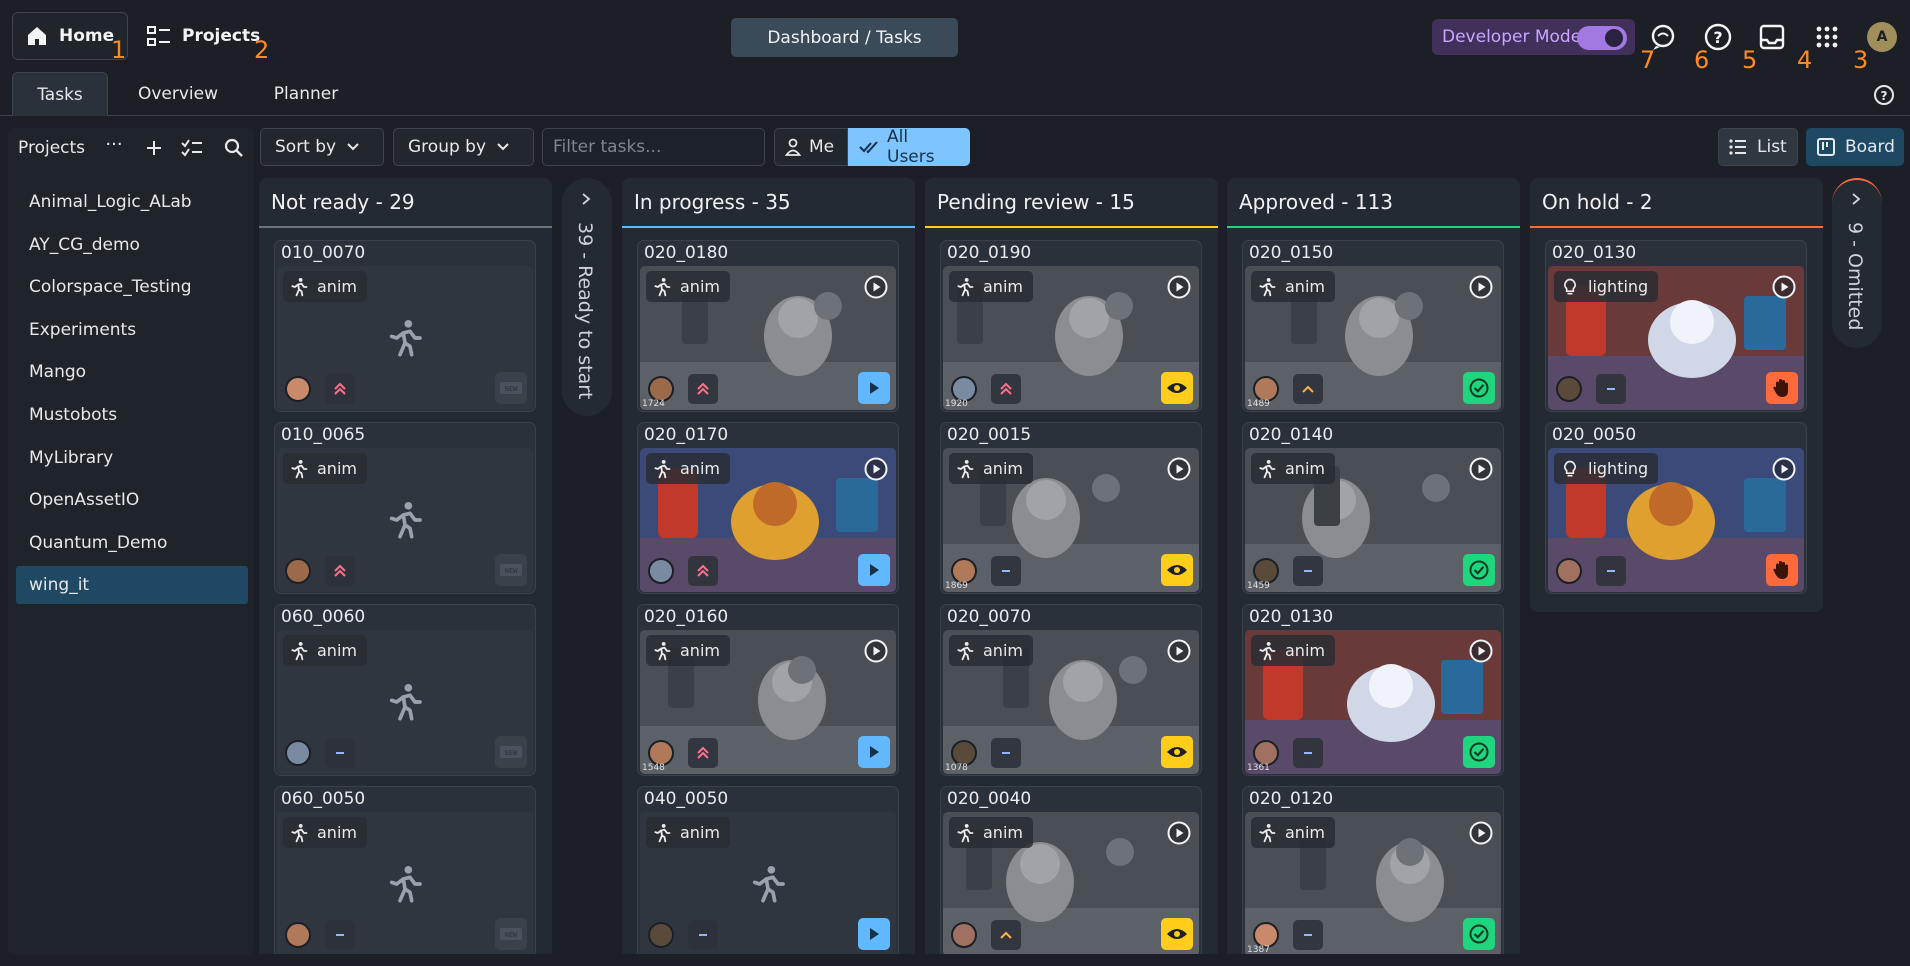 This screenshot has height=966, width=1910. What do you see at coordinates (1855, 147) in the screenshot?
I see `board-view-button: Board` at bounding box center [1855, 147].